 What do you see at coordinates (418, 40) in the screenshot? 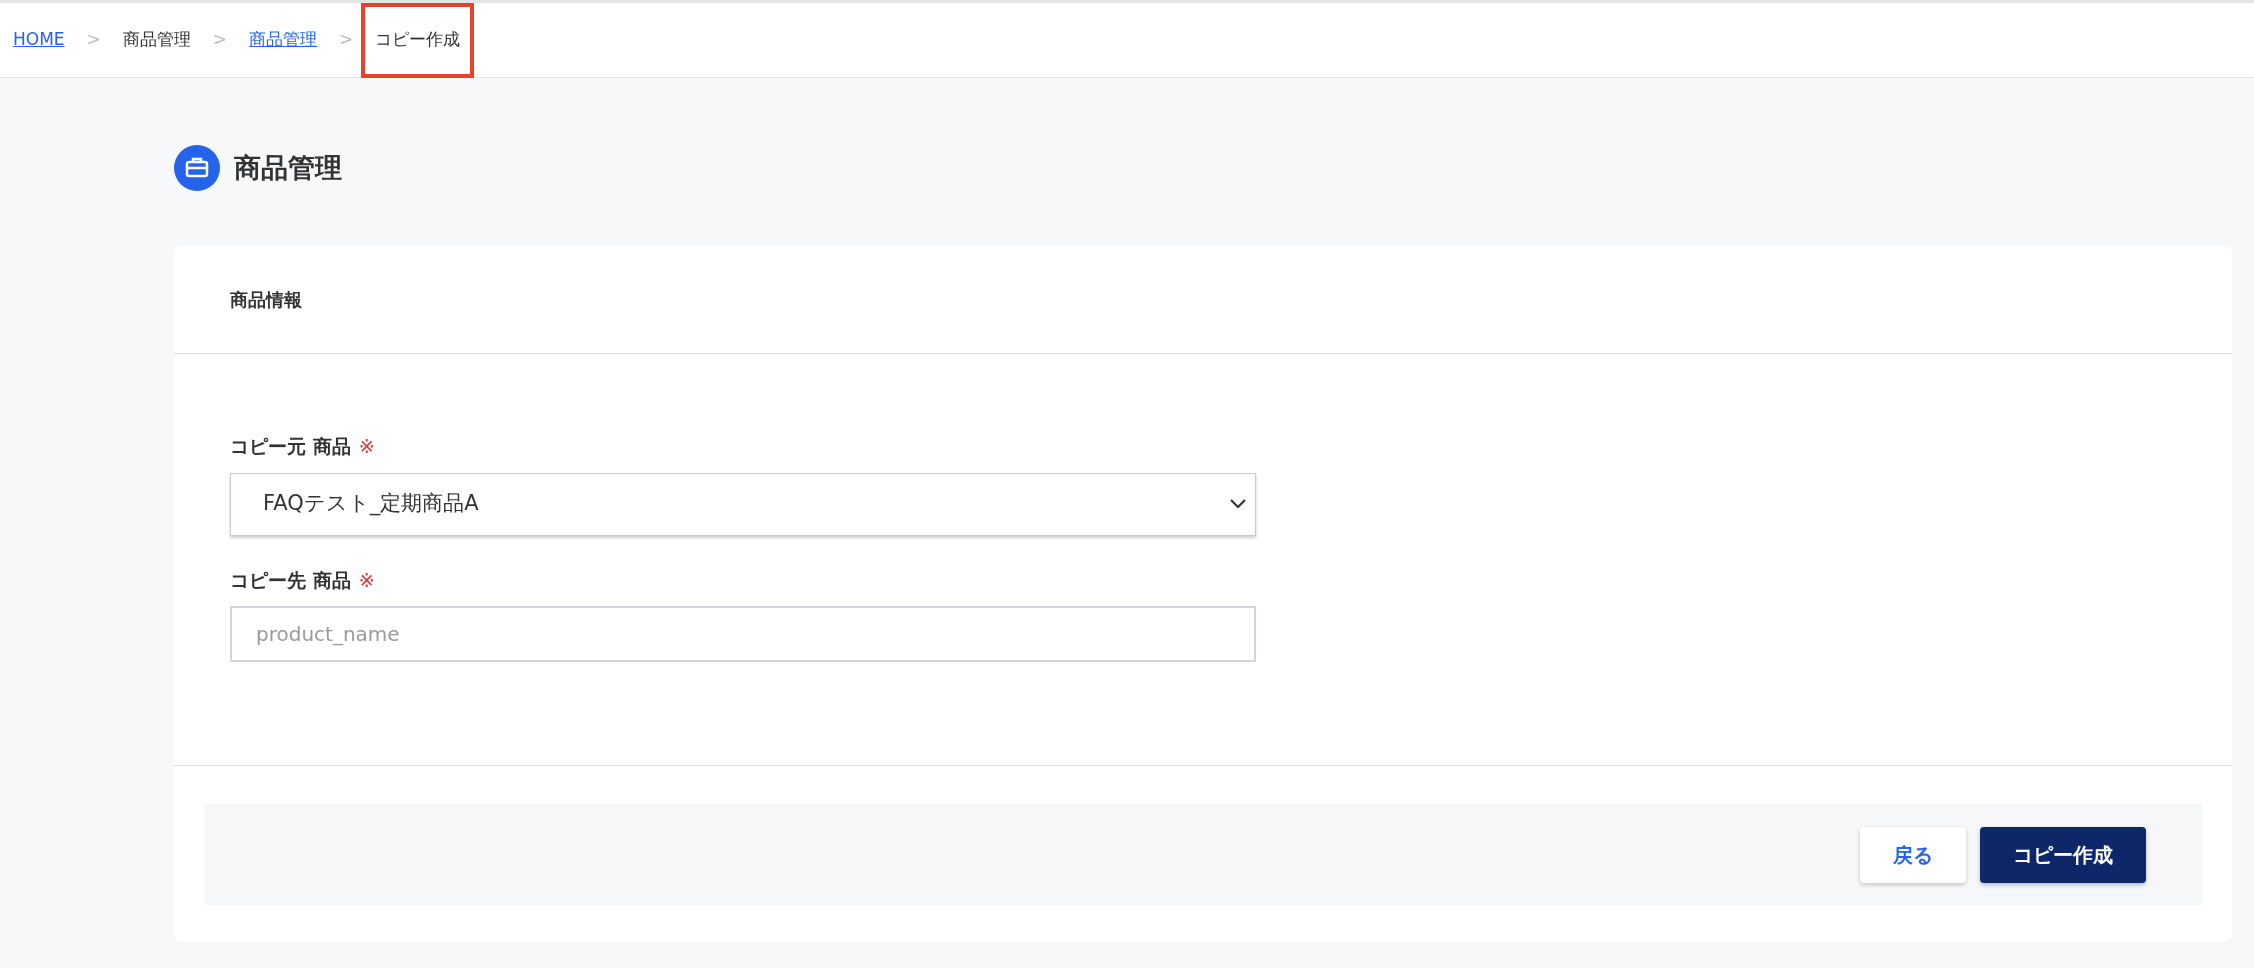
I see `breadcrumb-item: コピー作成` at bounding box center [418, 40].